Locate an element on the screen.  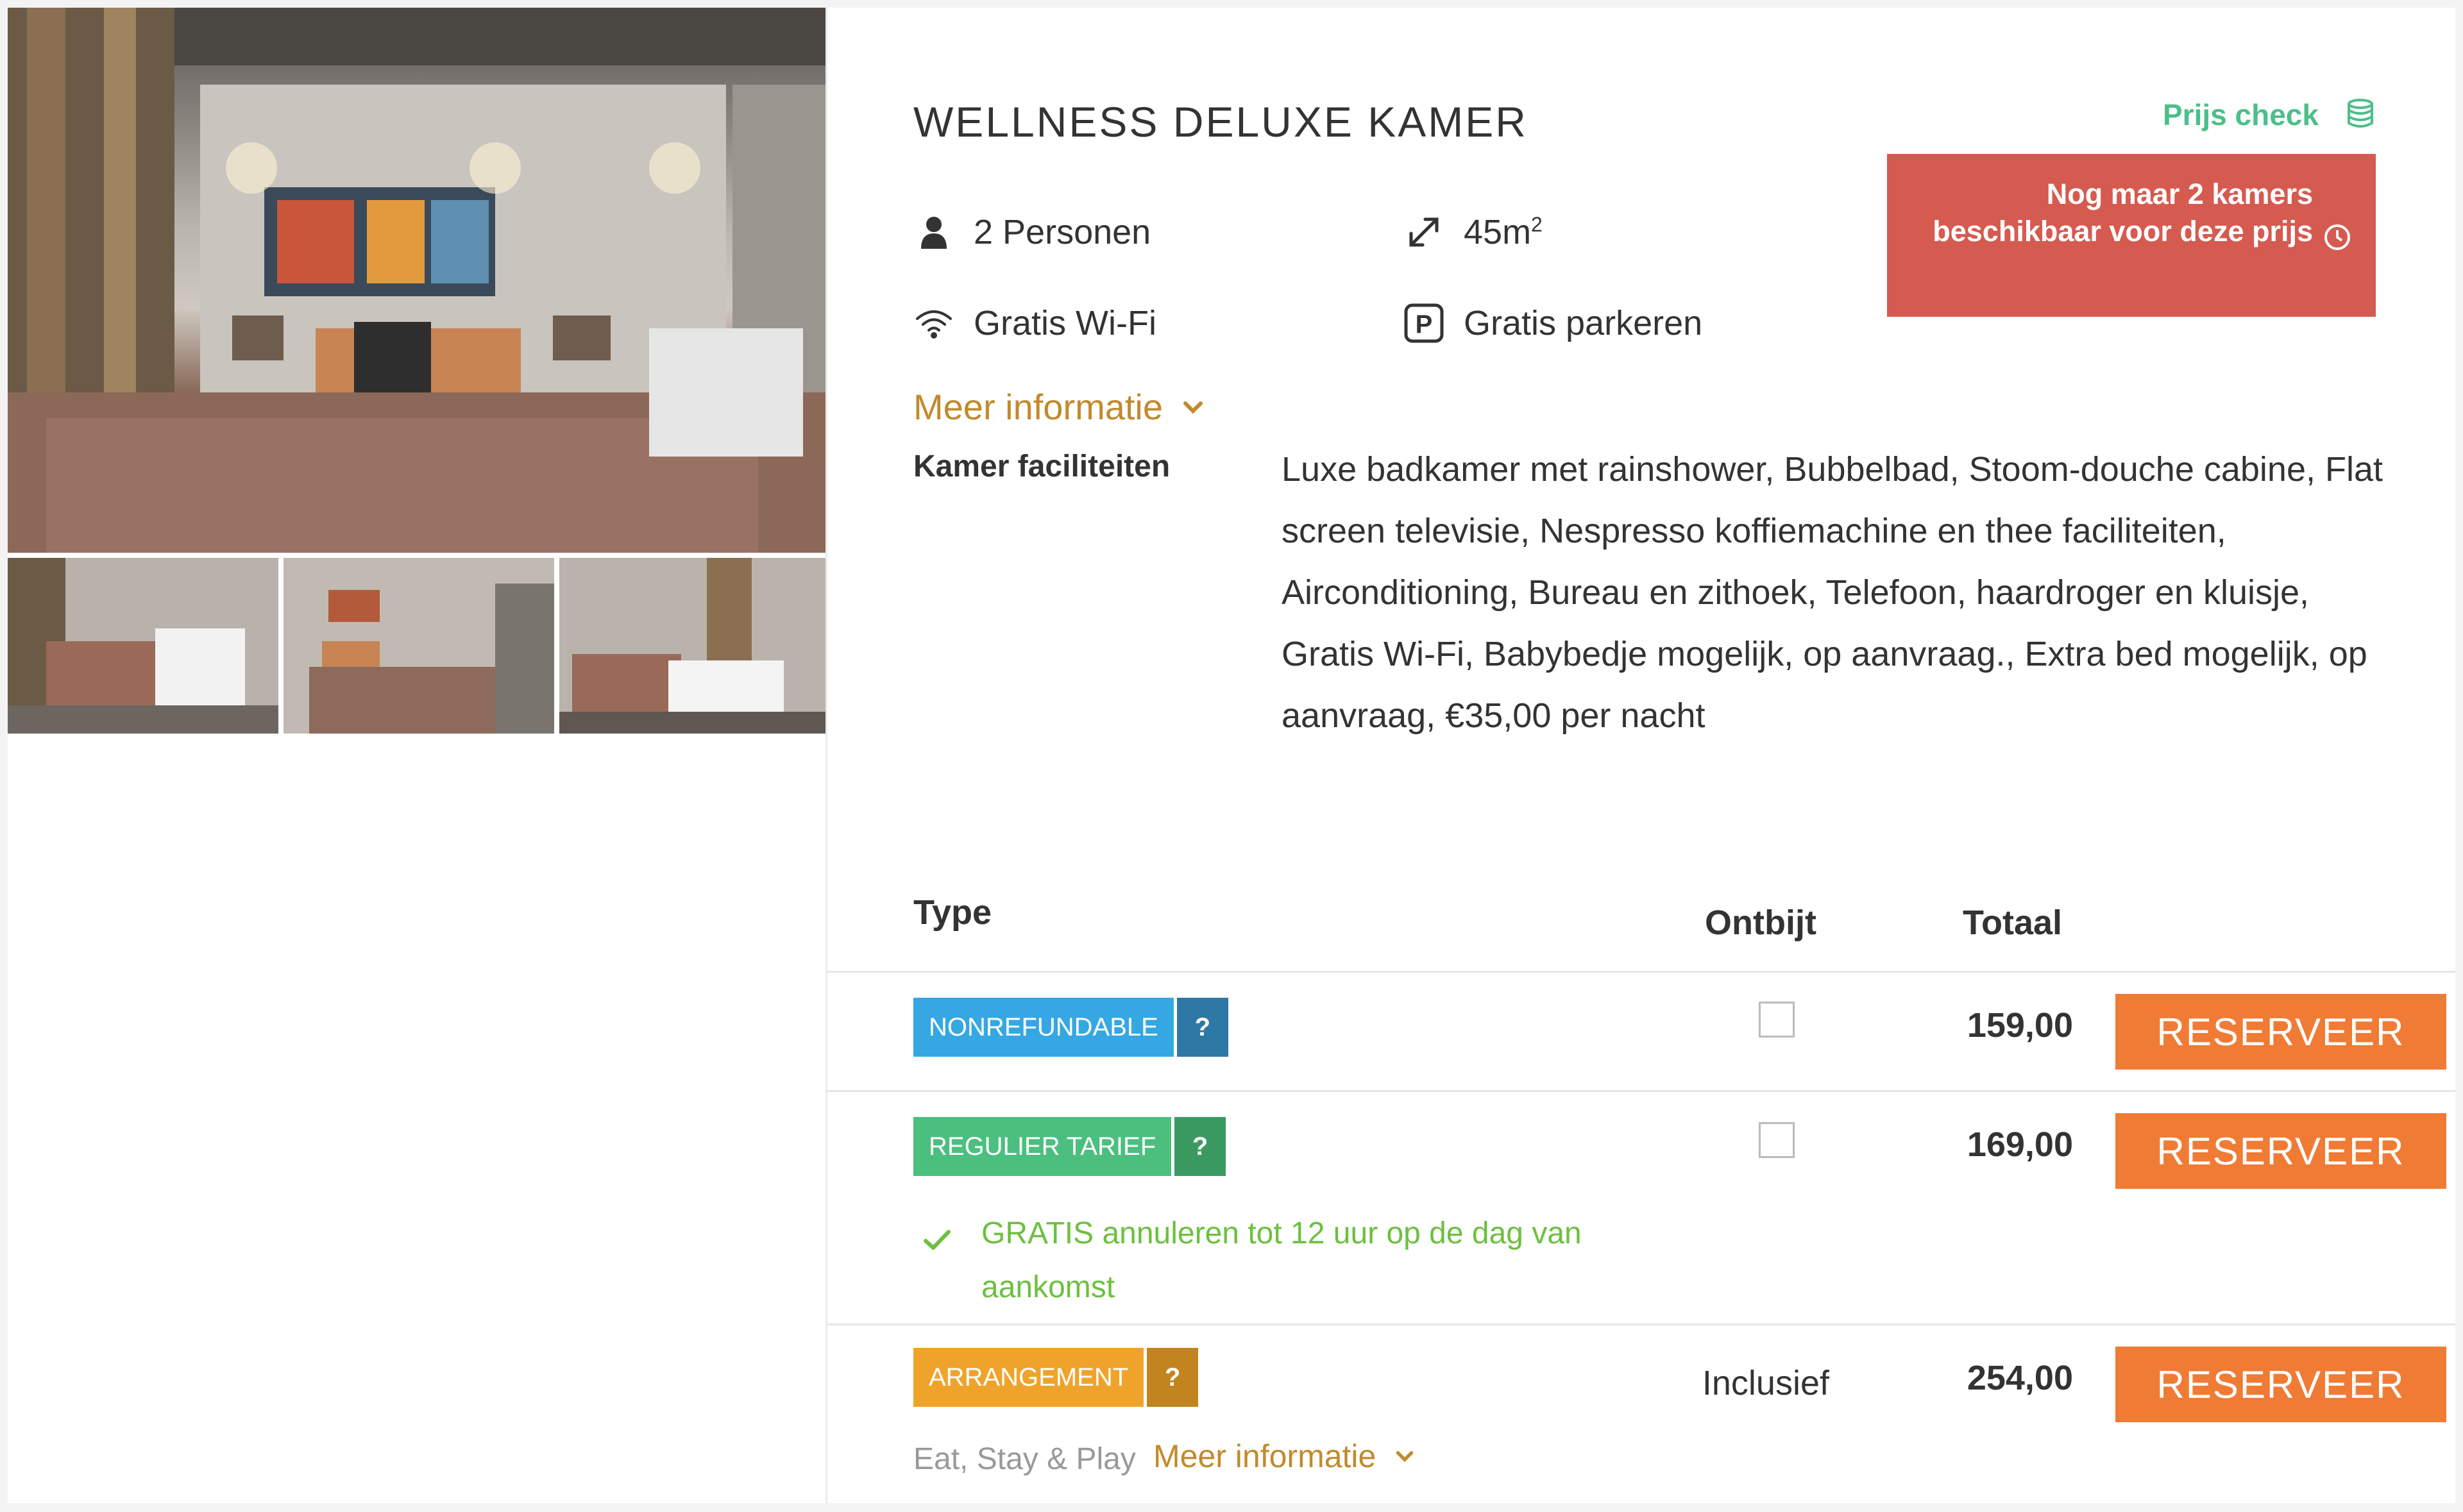
header-total: Totaal is located at coordinates (2013, 922).